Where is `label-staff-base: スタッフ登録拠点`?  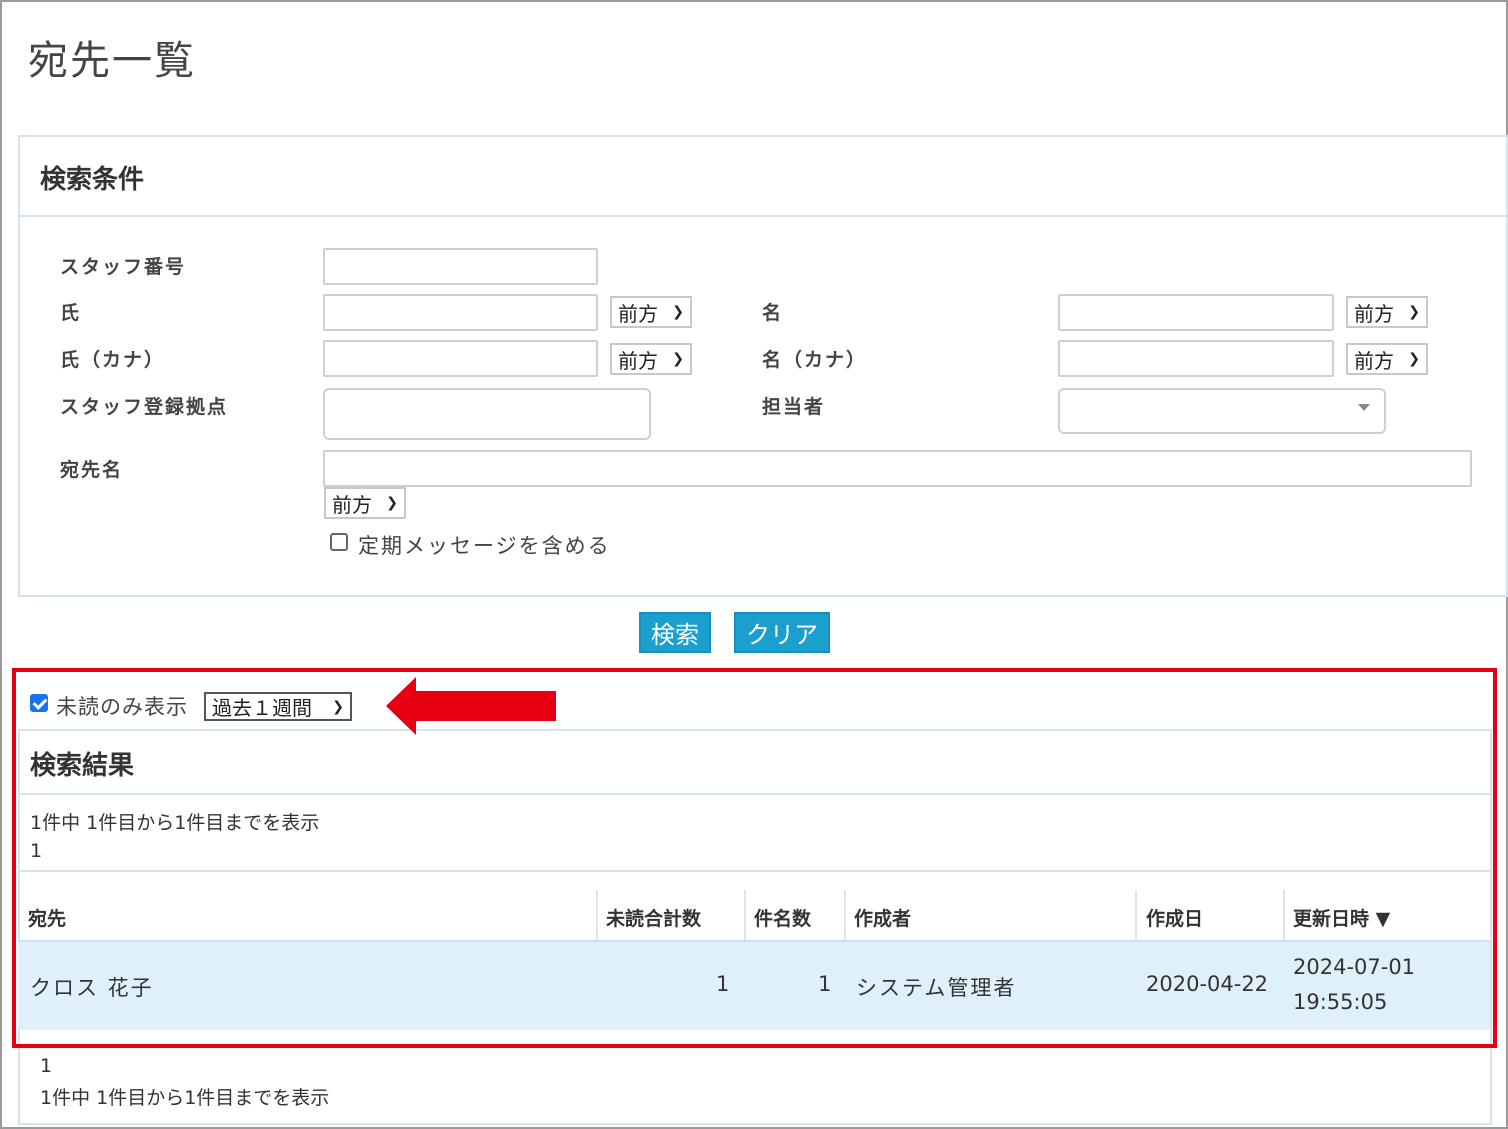
label-staff-base: スタッフ登録拠点 is located at coordinates (144, 407).